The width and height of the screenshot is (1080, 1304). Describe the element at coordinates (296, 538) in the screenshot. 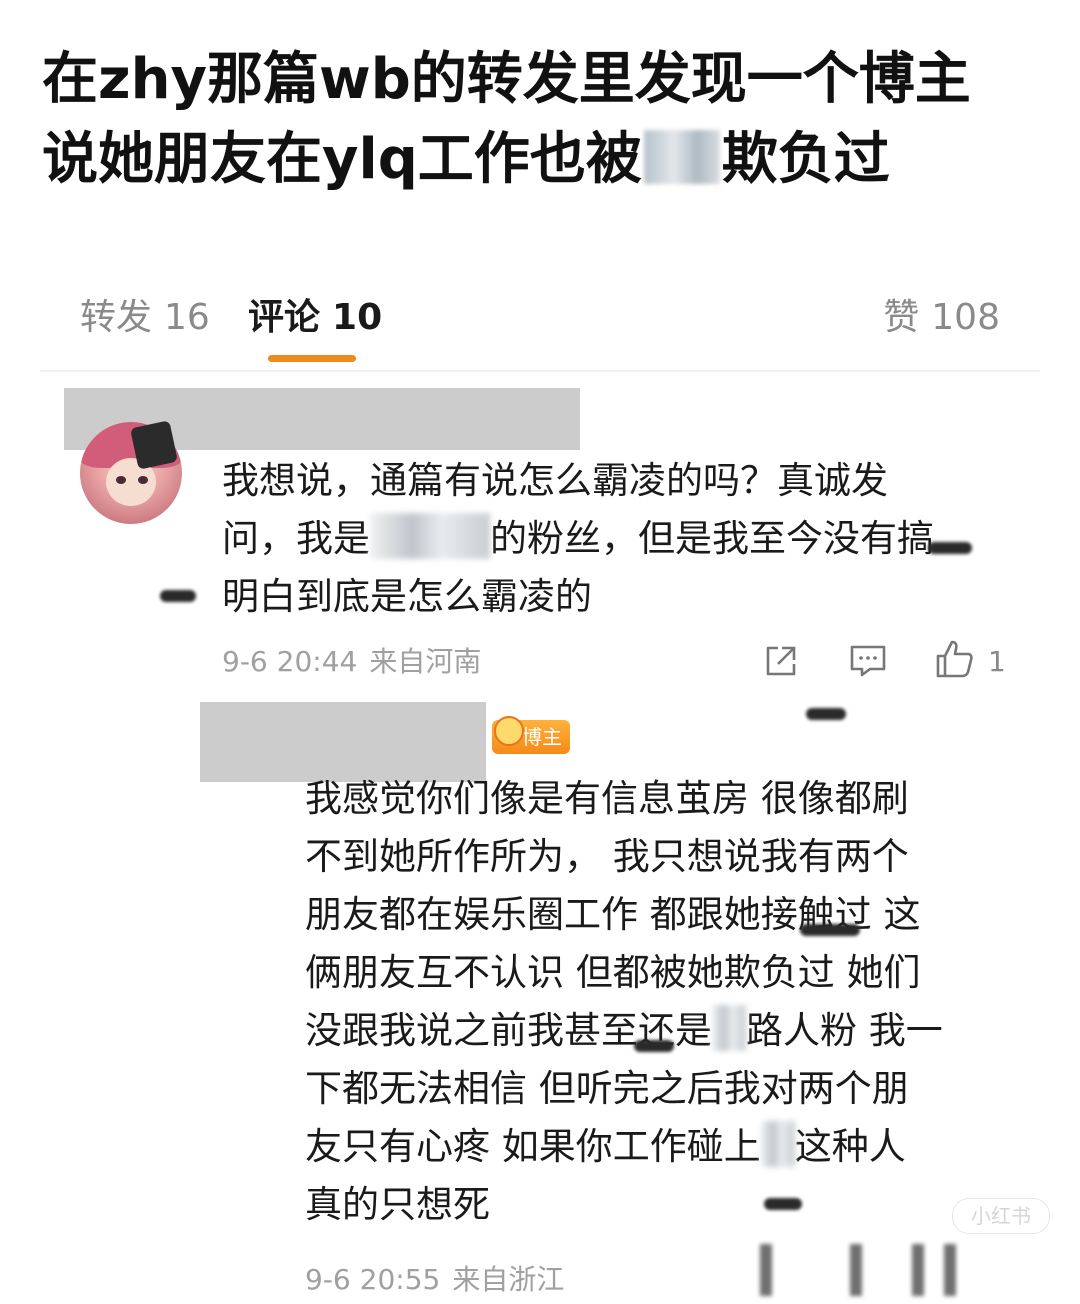

I see `comment-line-part: 问，我是` at that location.